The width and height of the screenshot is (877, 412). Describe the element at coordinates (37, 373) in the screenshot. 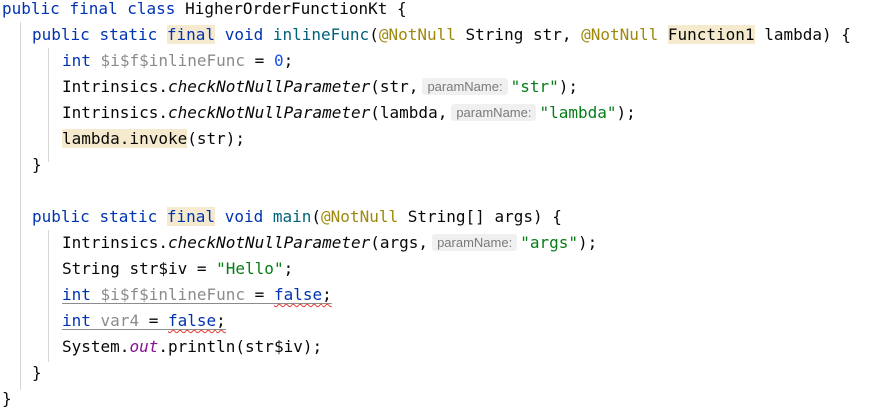

I see `code-line-15: }` at that location.